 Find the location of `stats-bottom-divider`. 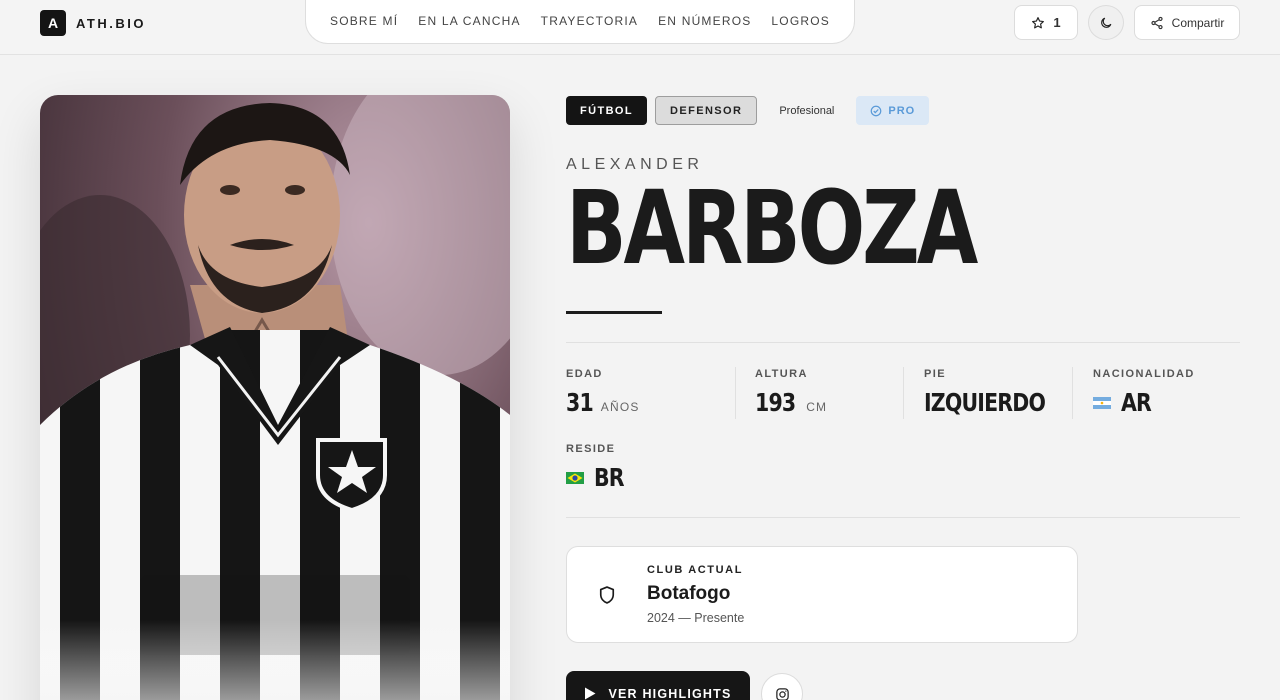

stats-bottom-divider is located at coordinates (903, 517).